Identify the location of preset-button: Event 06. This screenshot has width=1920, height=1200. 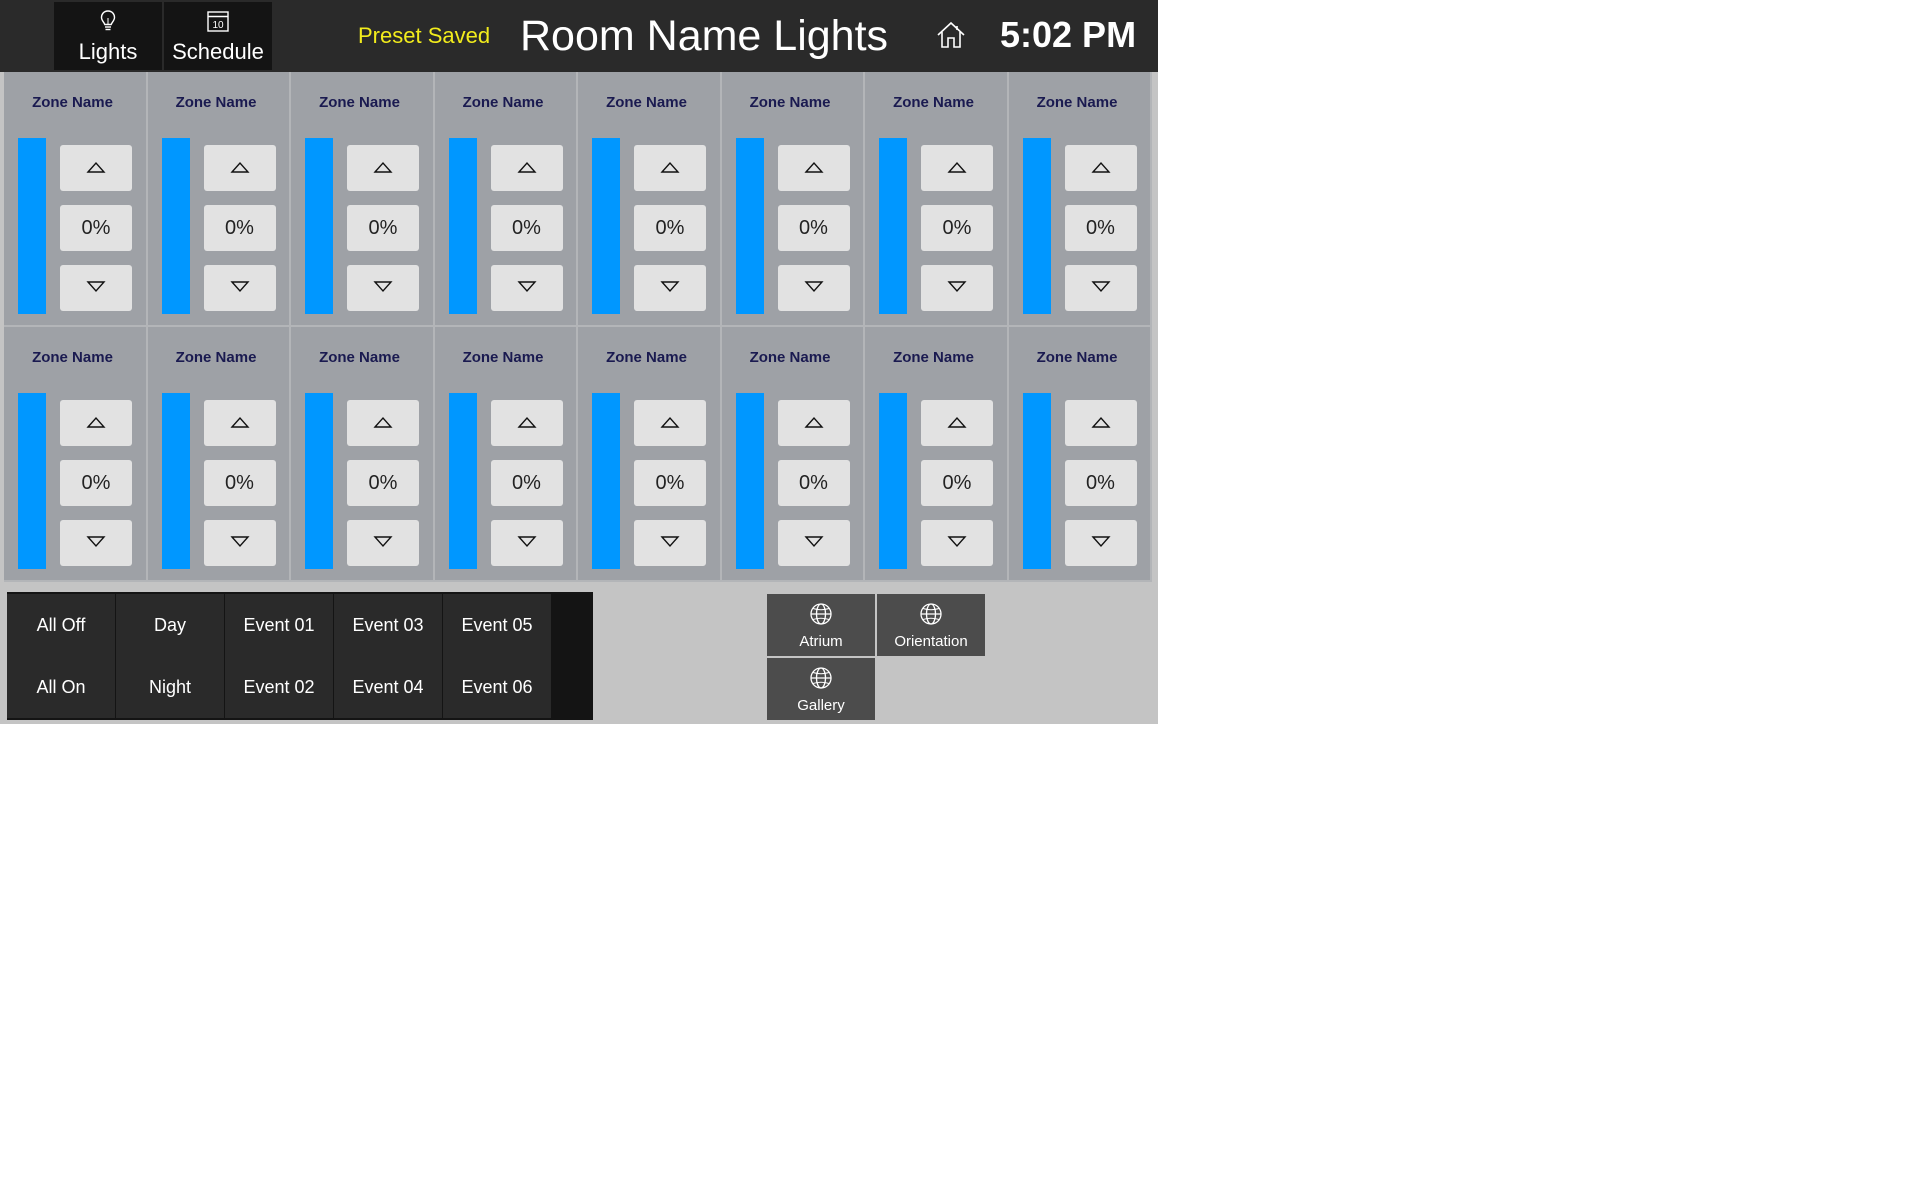
(497, 687).